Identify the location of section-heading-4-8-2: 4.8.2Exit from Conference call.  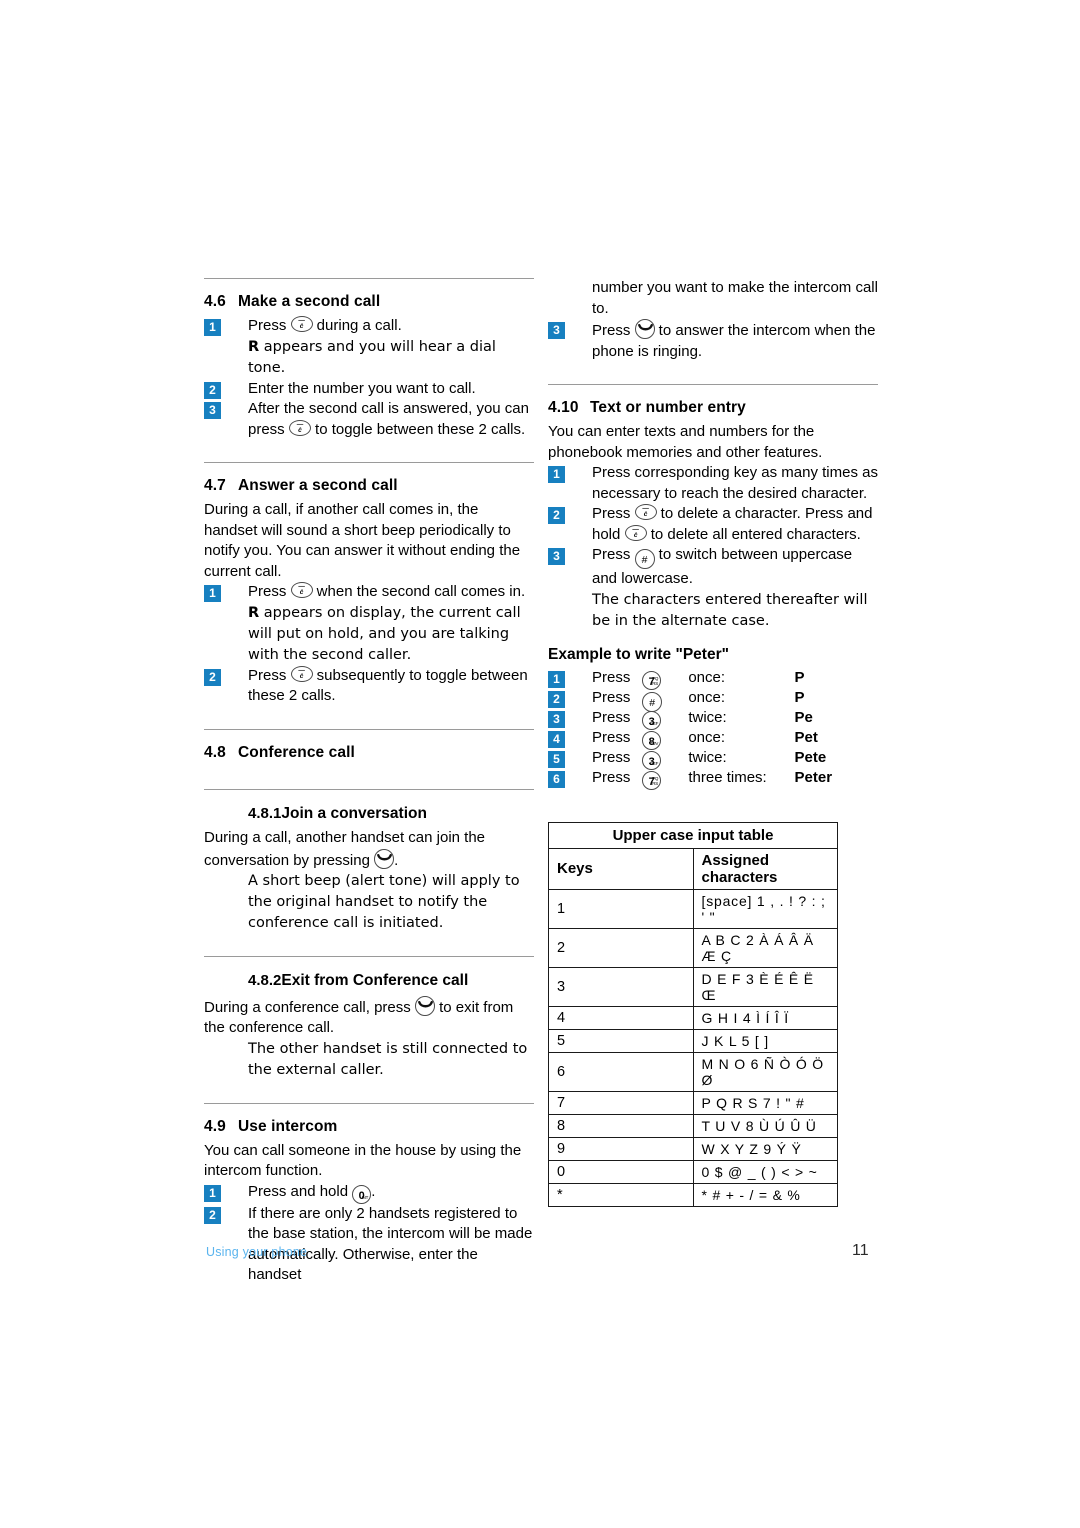
(369, 981).